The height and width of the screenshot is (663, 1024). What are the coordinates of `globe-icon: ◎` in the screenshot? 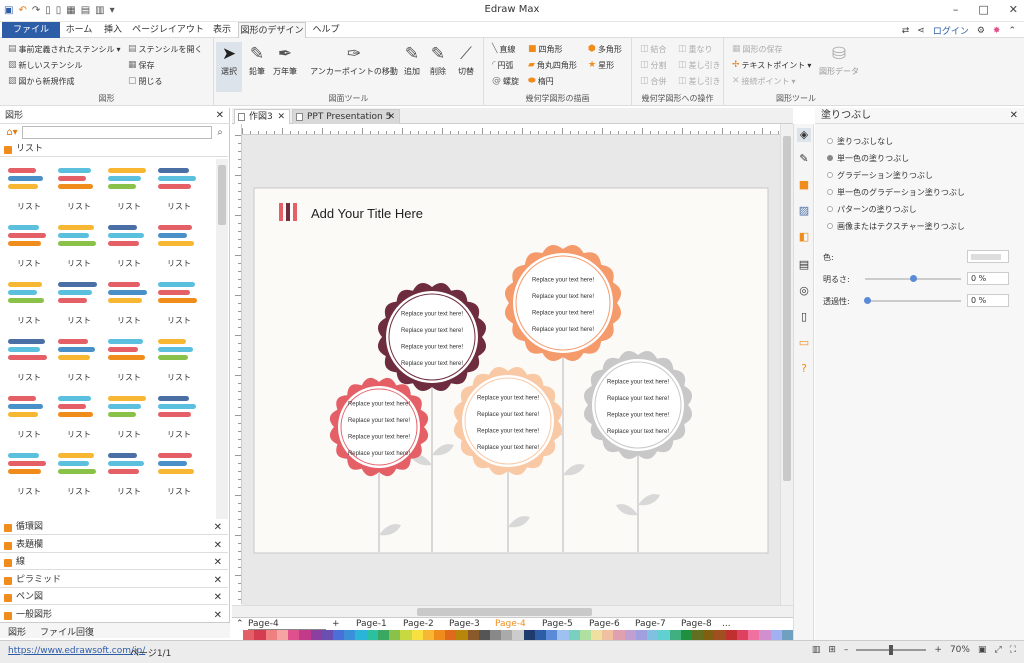 It's located at (804, 291).